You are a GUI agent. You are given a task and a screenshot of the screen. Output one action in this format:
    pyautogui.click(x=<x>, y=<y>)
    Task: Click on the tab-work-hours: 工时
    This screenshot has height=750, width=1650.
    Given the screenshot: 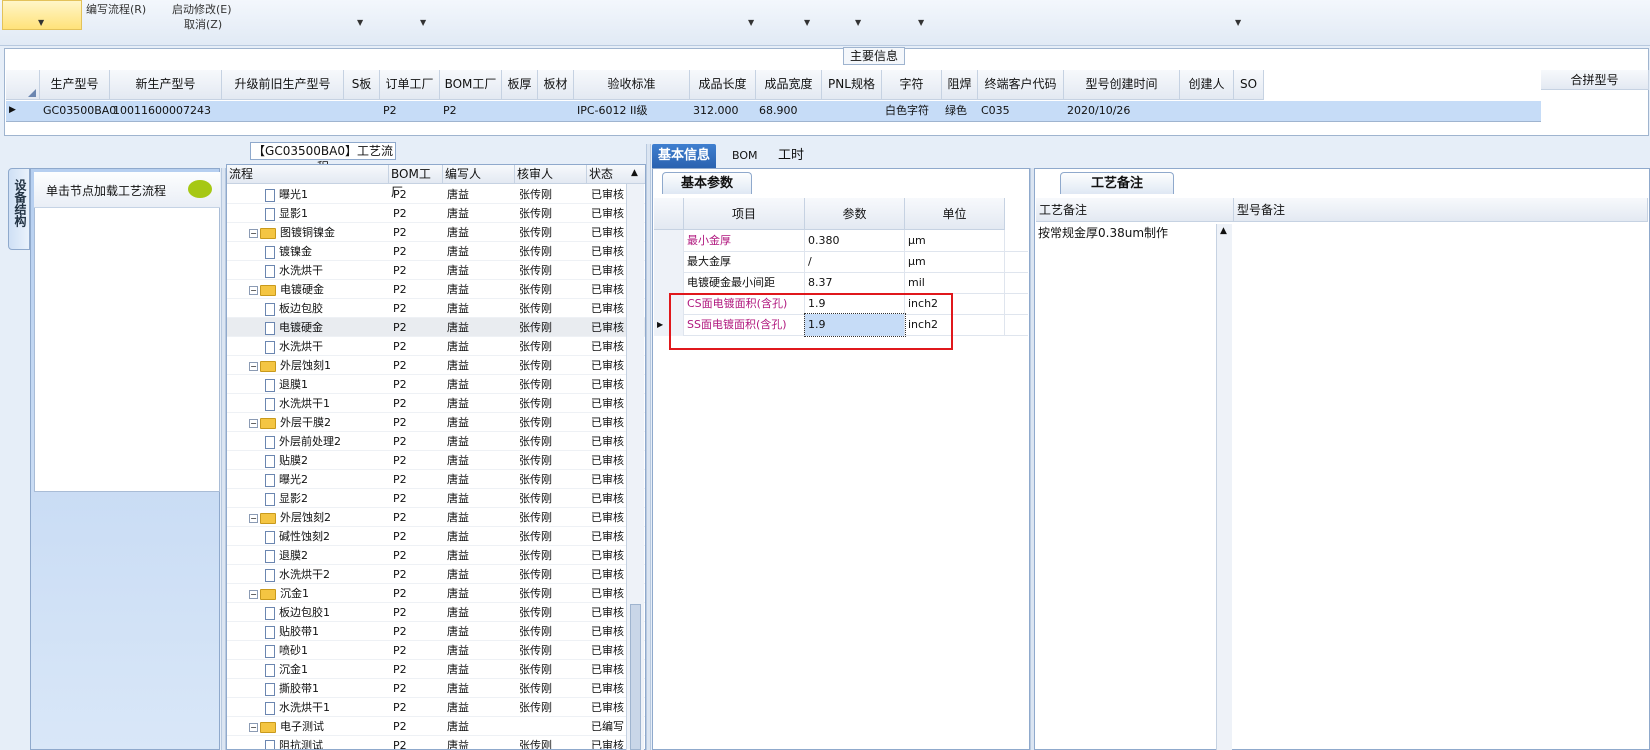 What is the action you would take?
    pyautogui.click(x=791, y=156)
    